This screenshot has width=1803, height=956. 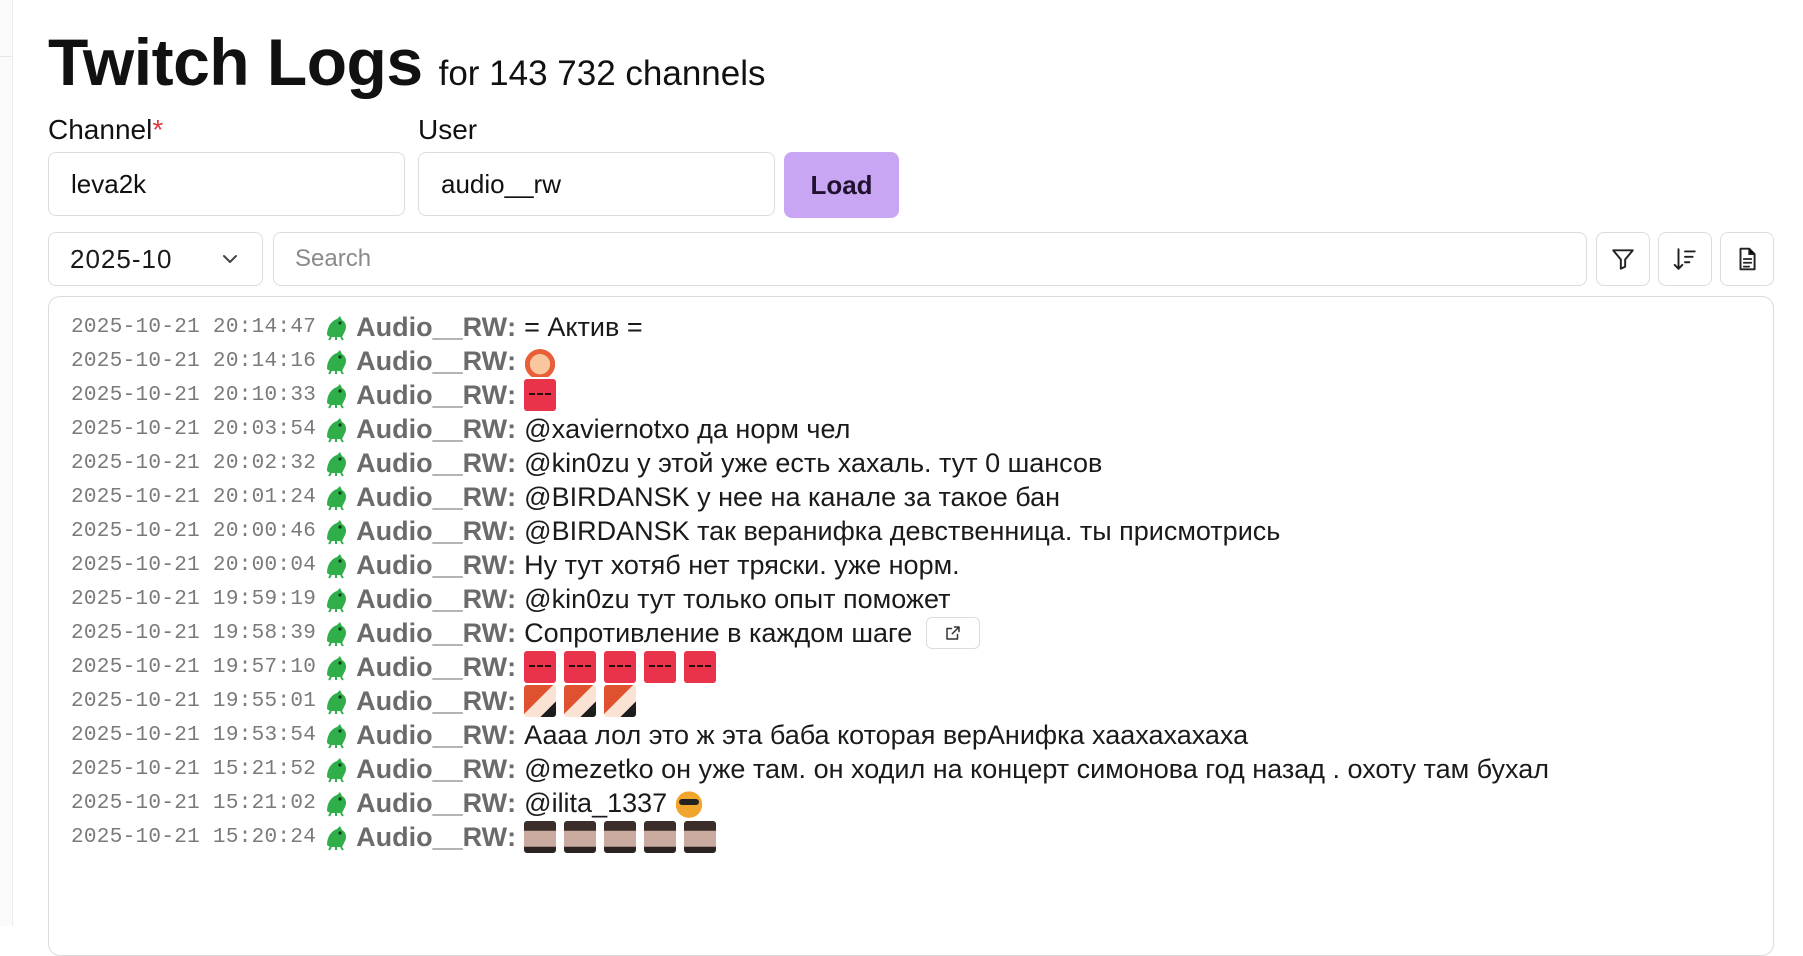 What do you see at coordinates (810, 361) in the screenshot?
I see `log-line: 2025-10-21 20:14:16 Audio__RW:` at bounding box center [810, 361].